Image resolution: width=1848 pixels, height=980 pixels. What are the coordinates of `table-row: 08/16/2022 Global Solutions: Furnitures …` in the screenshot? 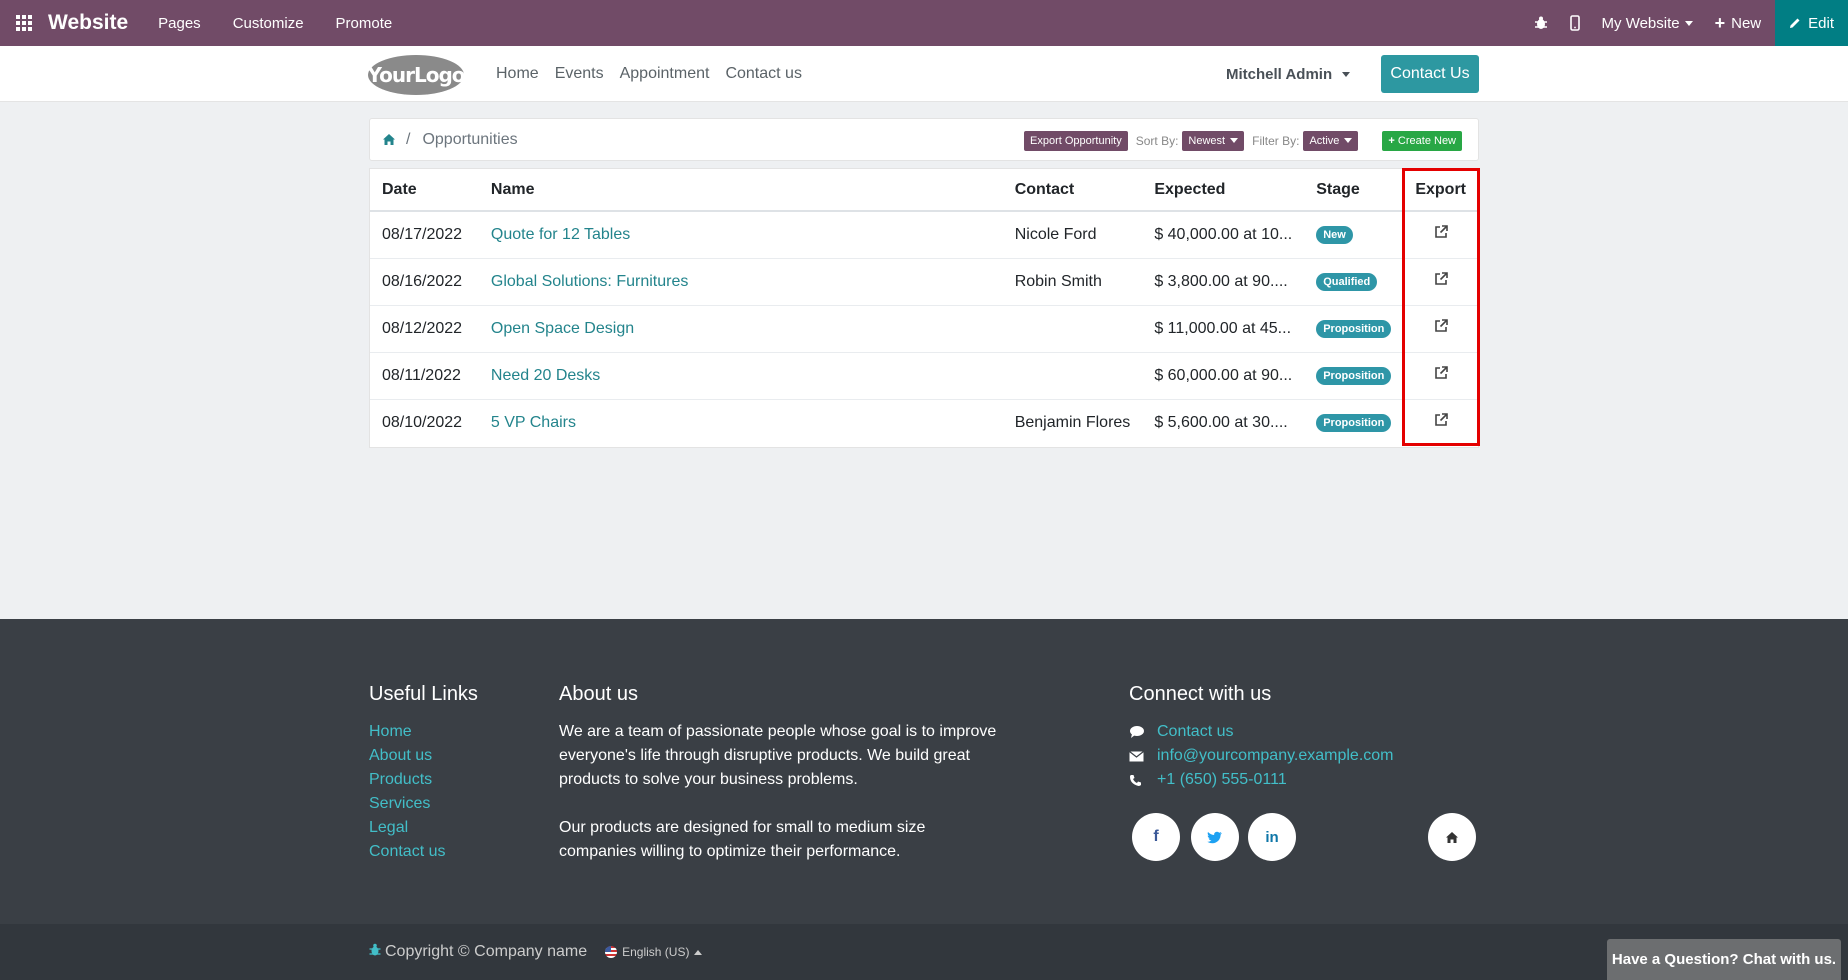 It's located at (924, 282).